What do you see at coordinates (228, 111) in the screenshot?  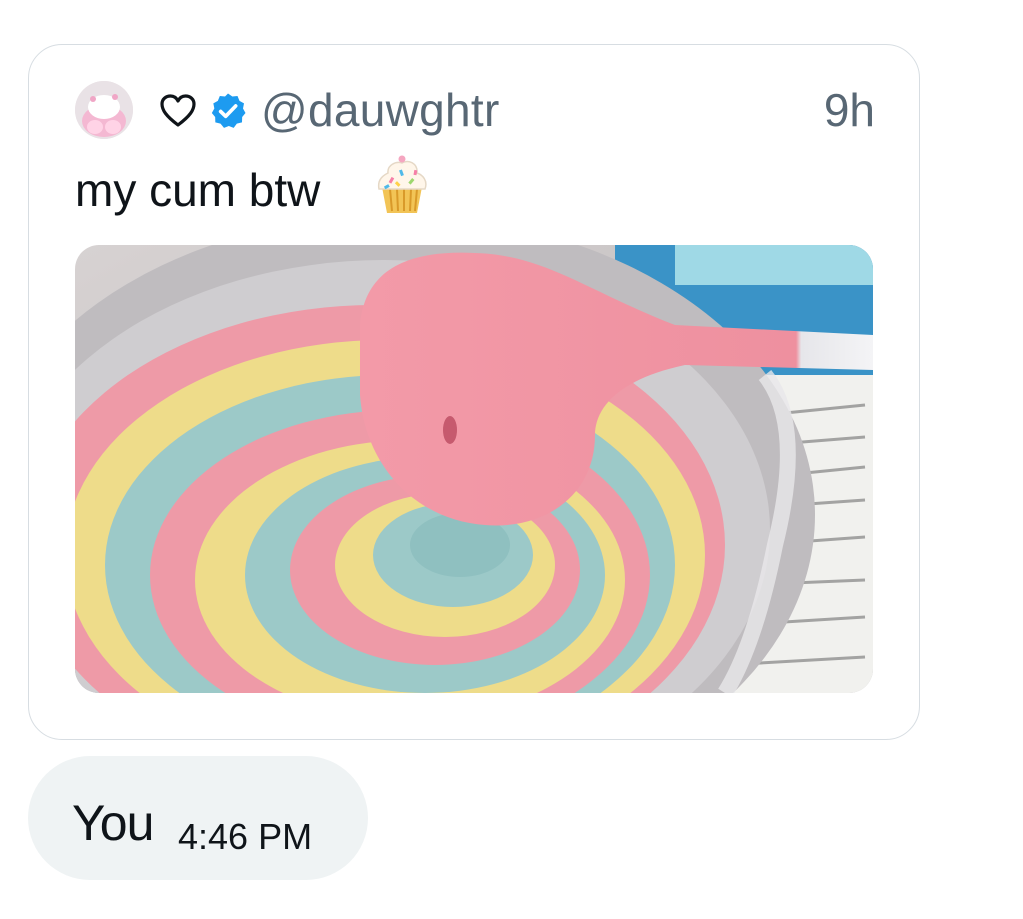 I see `verified-icon` at bounding box center [228, 111].